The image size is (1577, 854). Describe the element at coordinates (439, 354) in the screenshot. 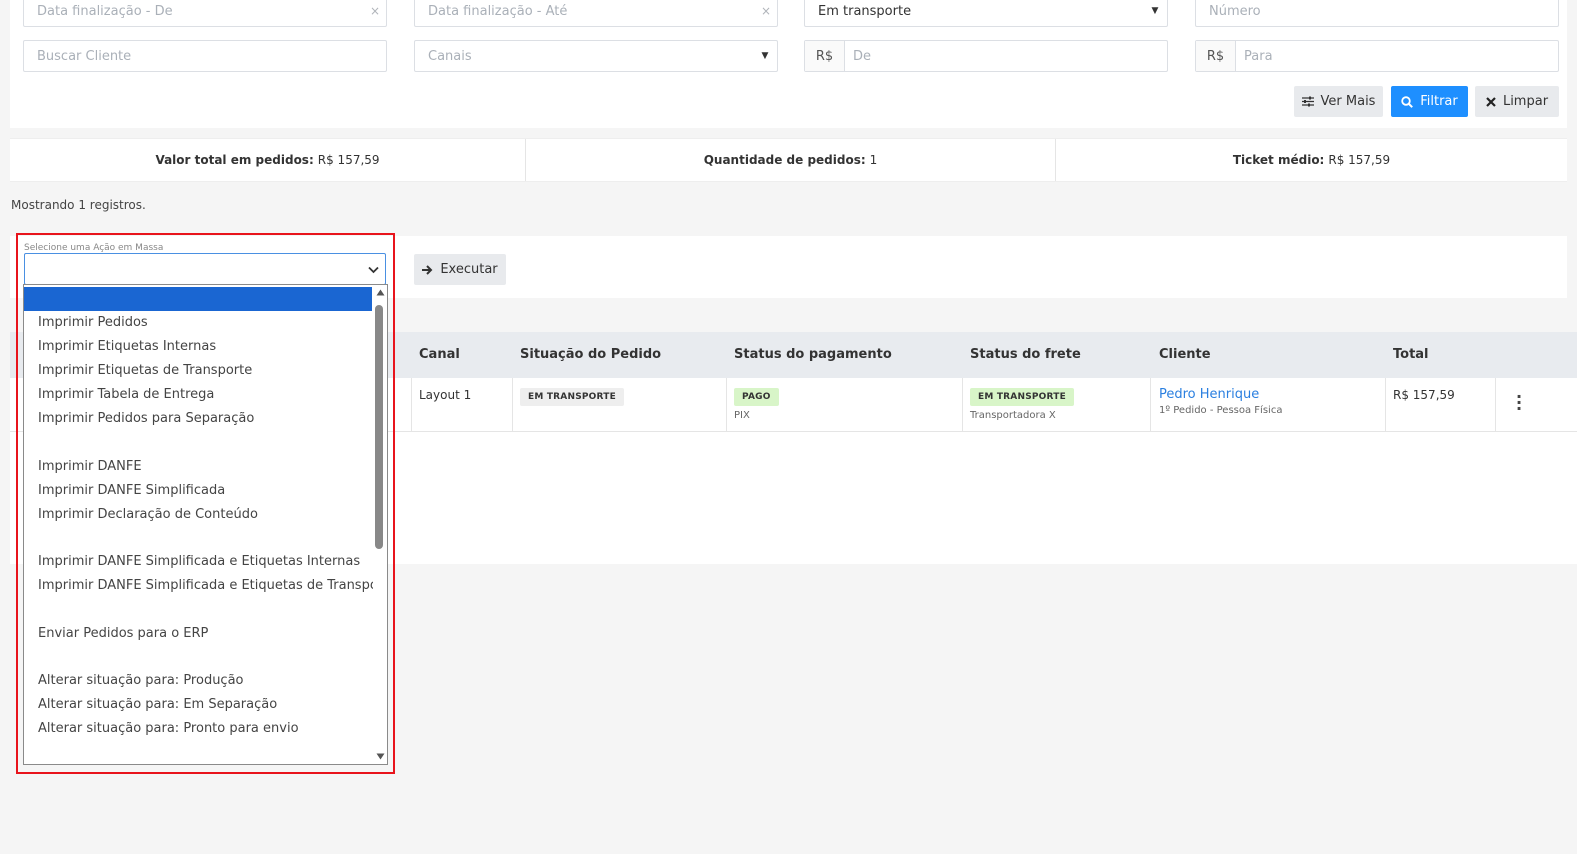

I see `header-channel: Canal` at that location.